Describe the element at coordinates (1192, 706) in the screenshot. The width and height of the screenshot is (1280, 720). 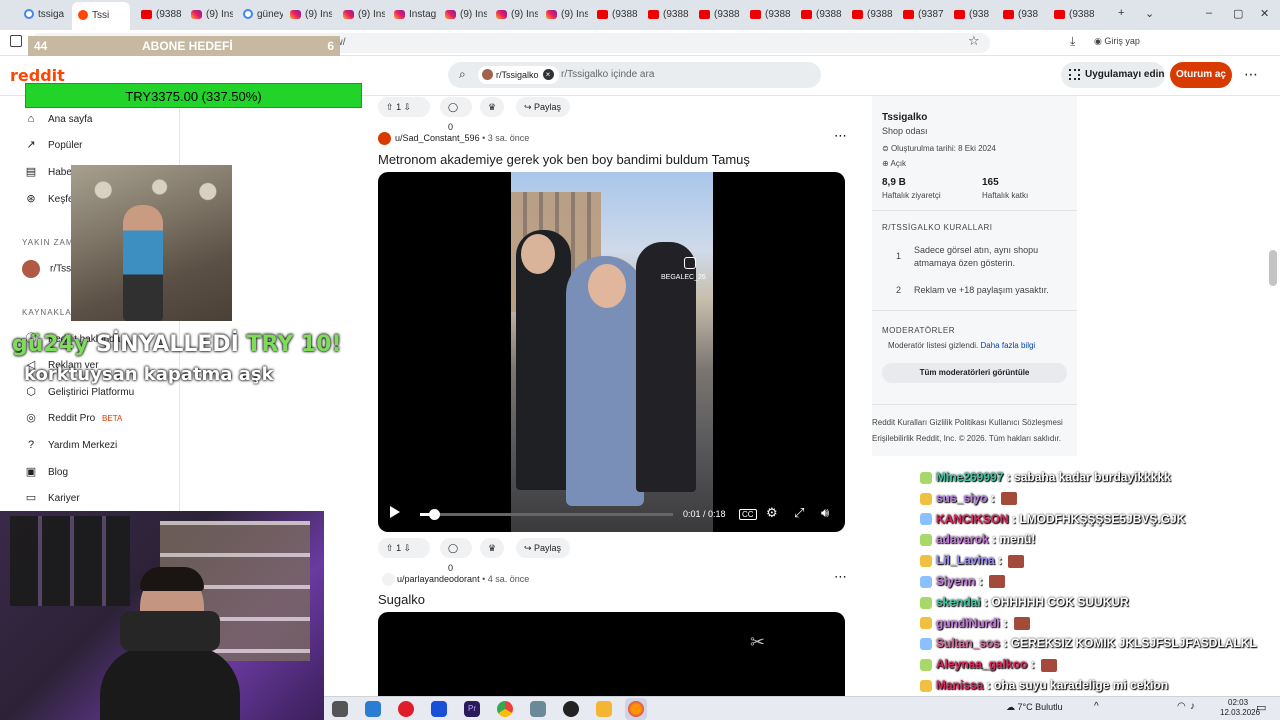
I see `sound-icon: ♪` at that location.